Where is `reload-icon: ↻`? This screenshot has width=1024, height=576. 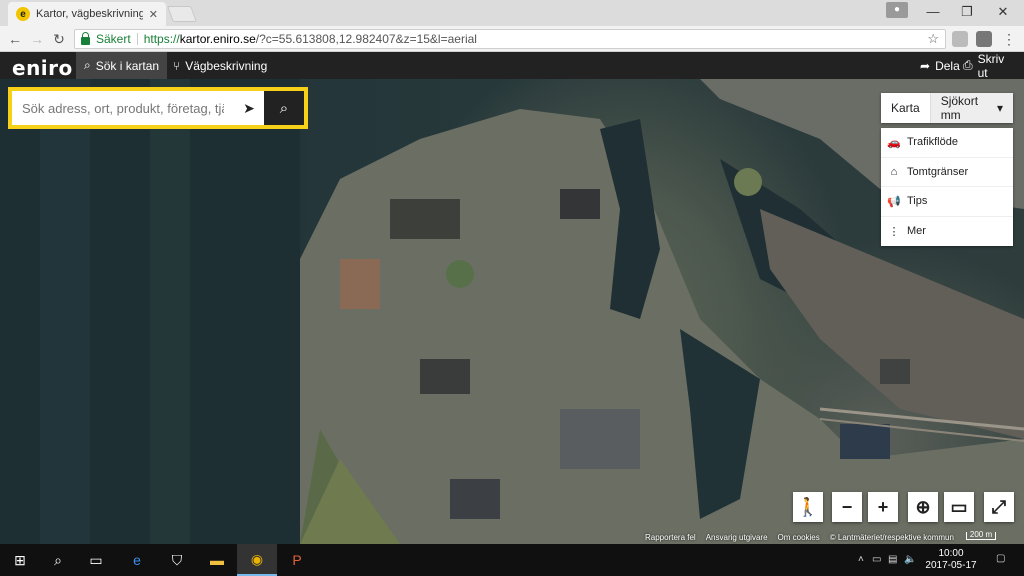 reload-icon: ↻ is located at coordinates (59, 39).